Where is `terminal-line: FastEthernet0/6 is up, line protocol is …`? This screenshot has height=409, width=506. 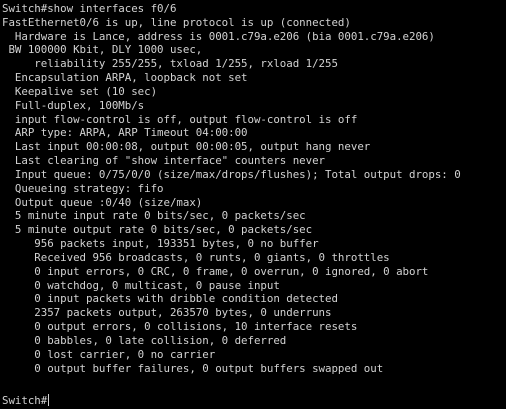
terminal-line: FastEthernet0/6 is up, line protocol is … is located at coordinates (176, 22).